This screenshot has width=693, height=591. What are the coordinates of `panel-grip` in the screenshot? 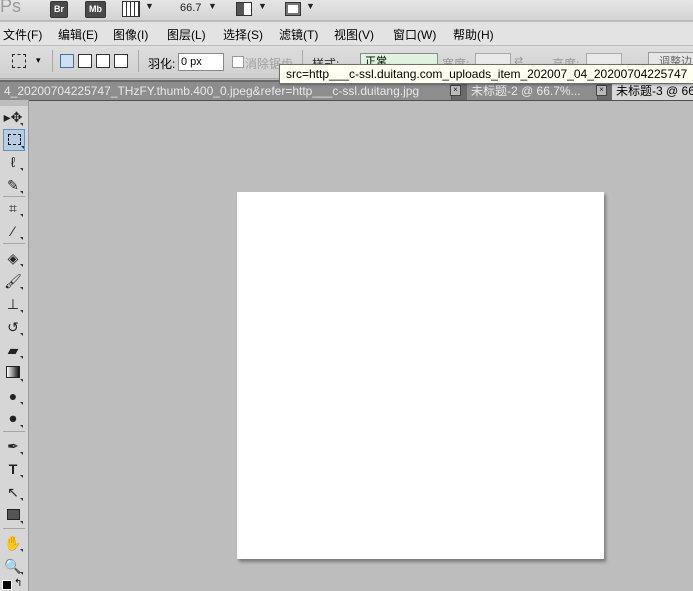 It's located at (14, 103).